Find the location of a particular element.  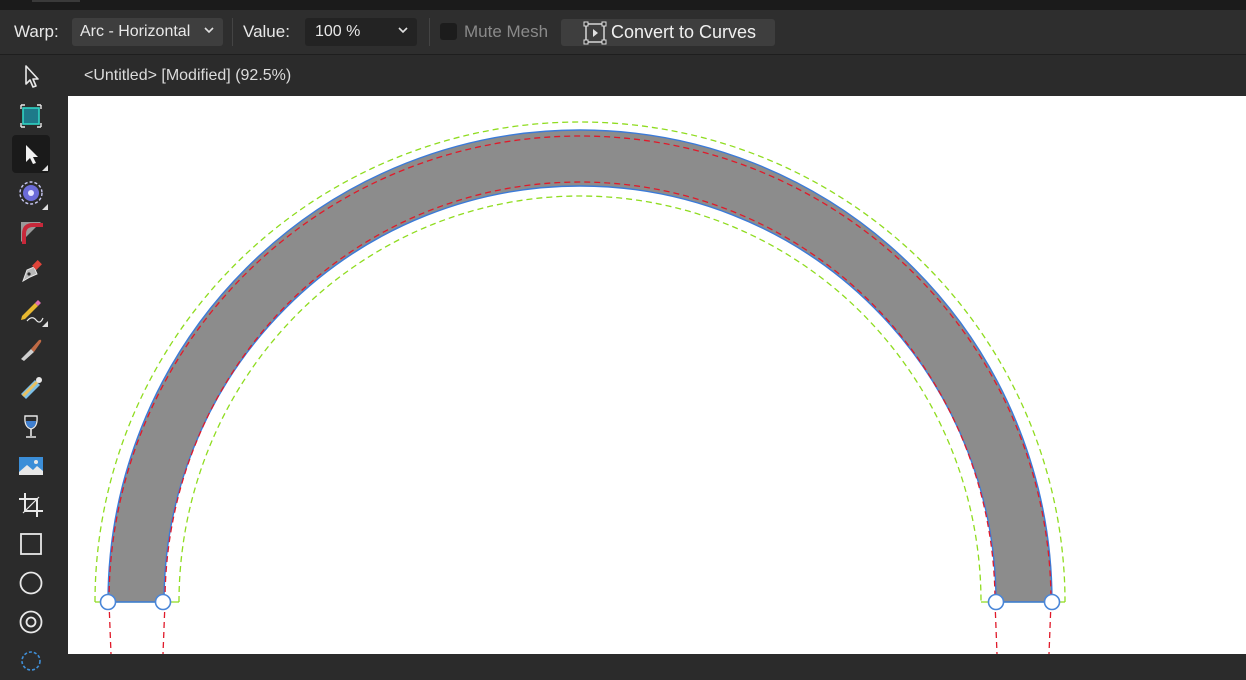

donut-tool is located at coordinates (31, 622).